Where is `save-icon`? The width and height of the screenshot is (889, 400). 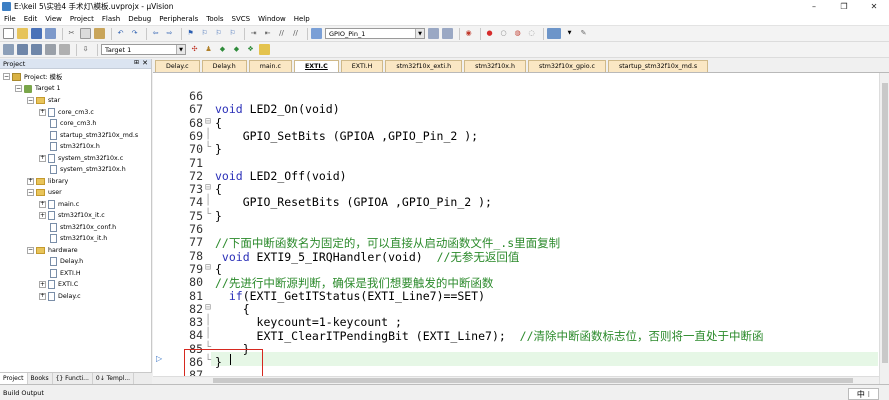
save-icon is located at coordinates (36, 33).